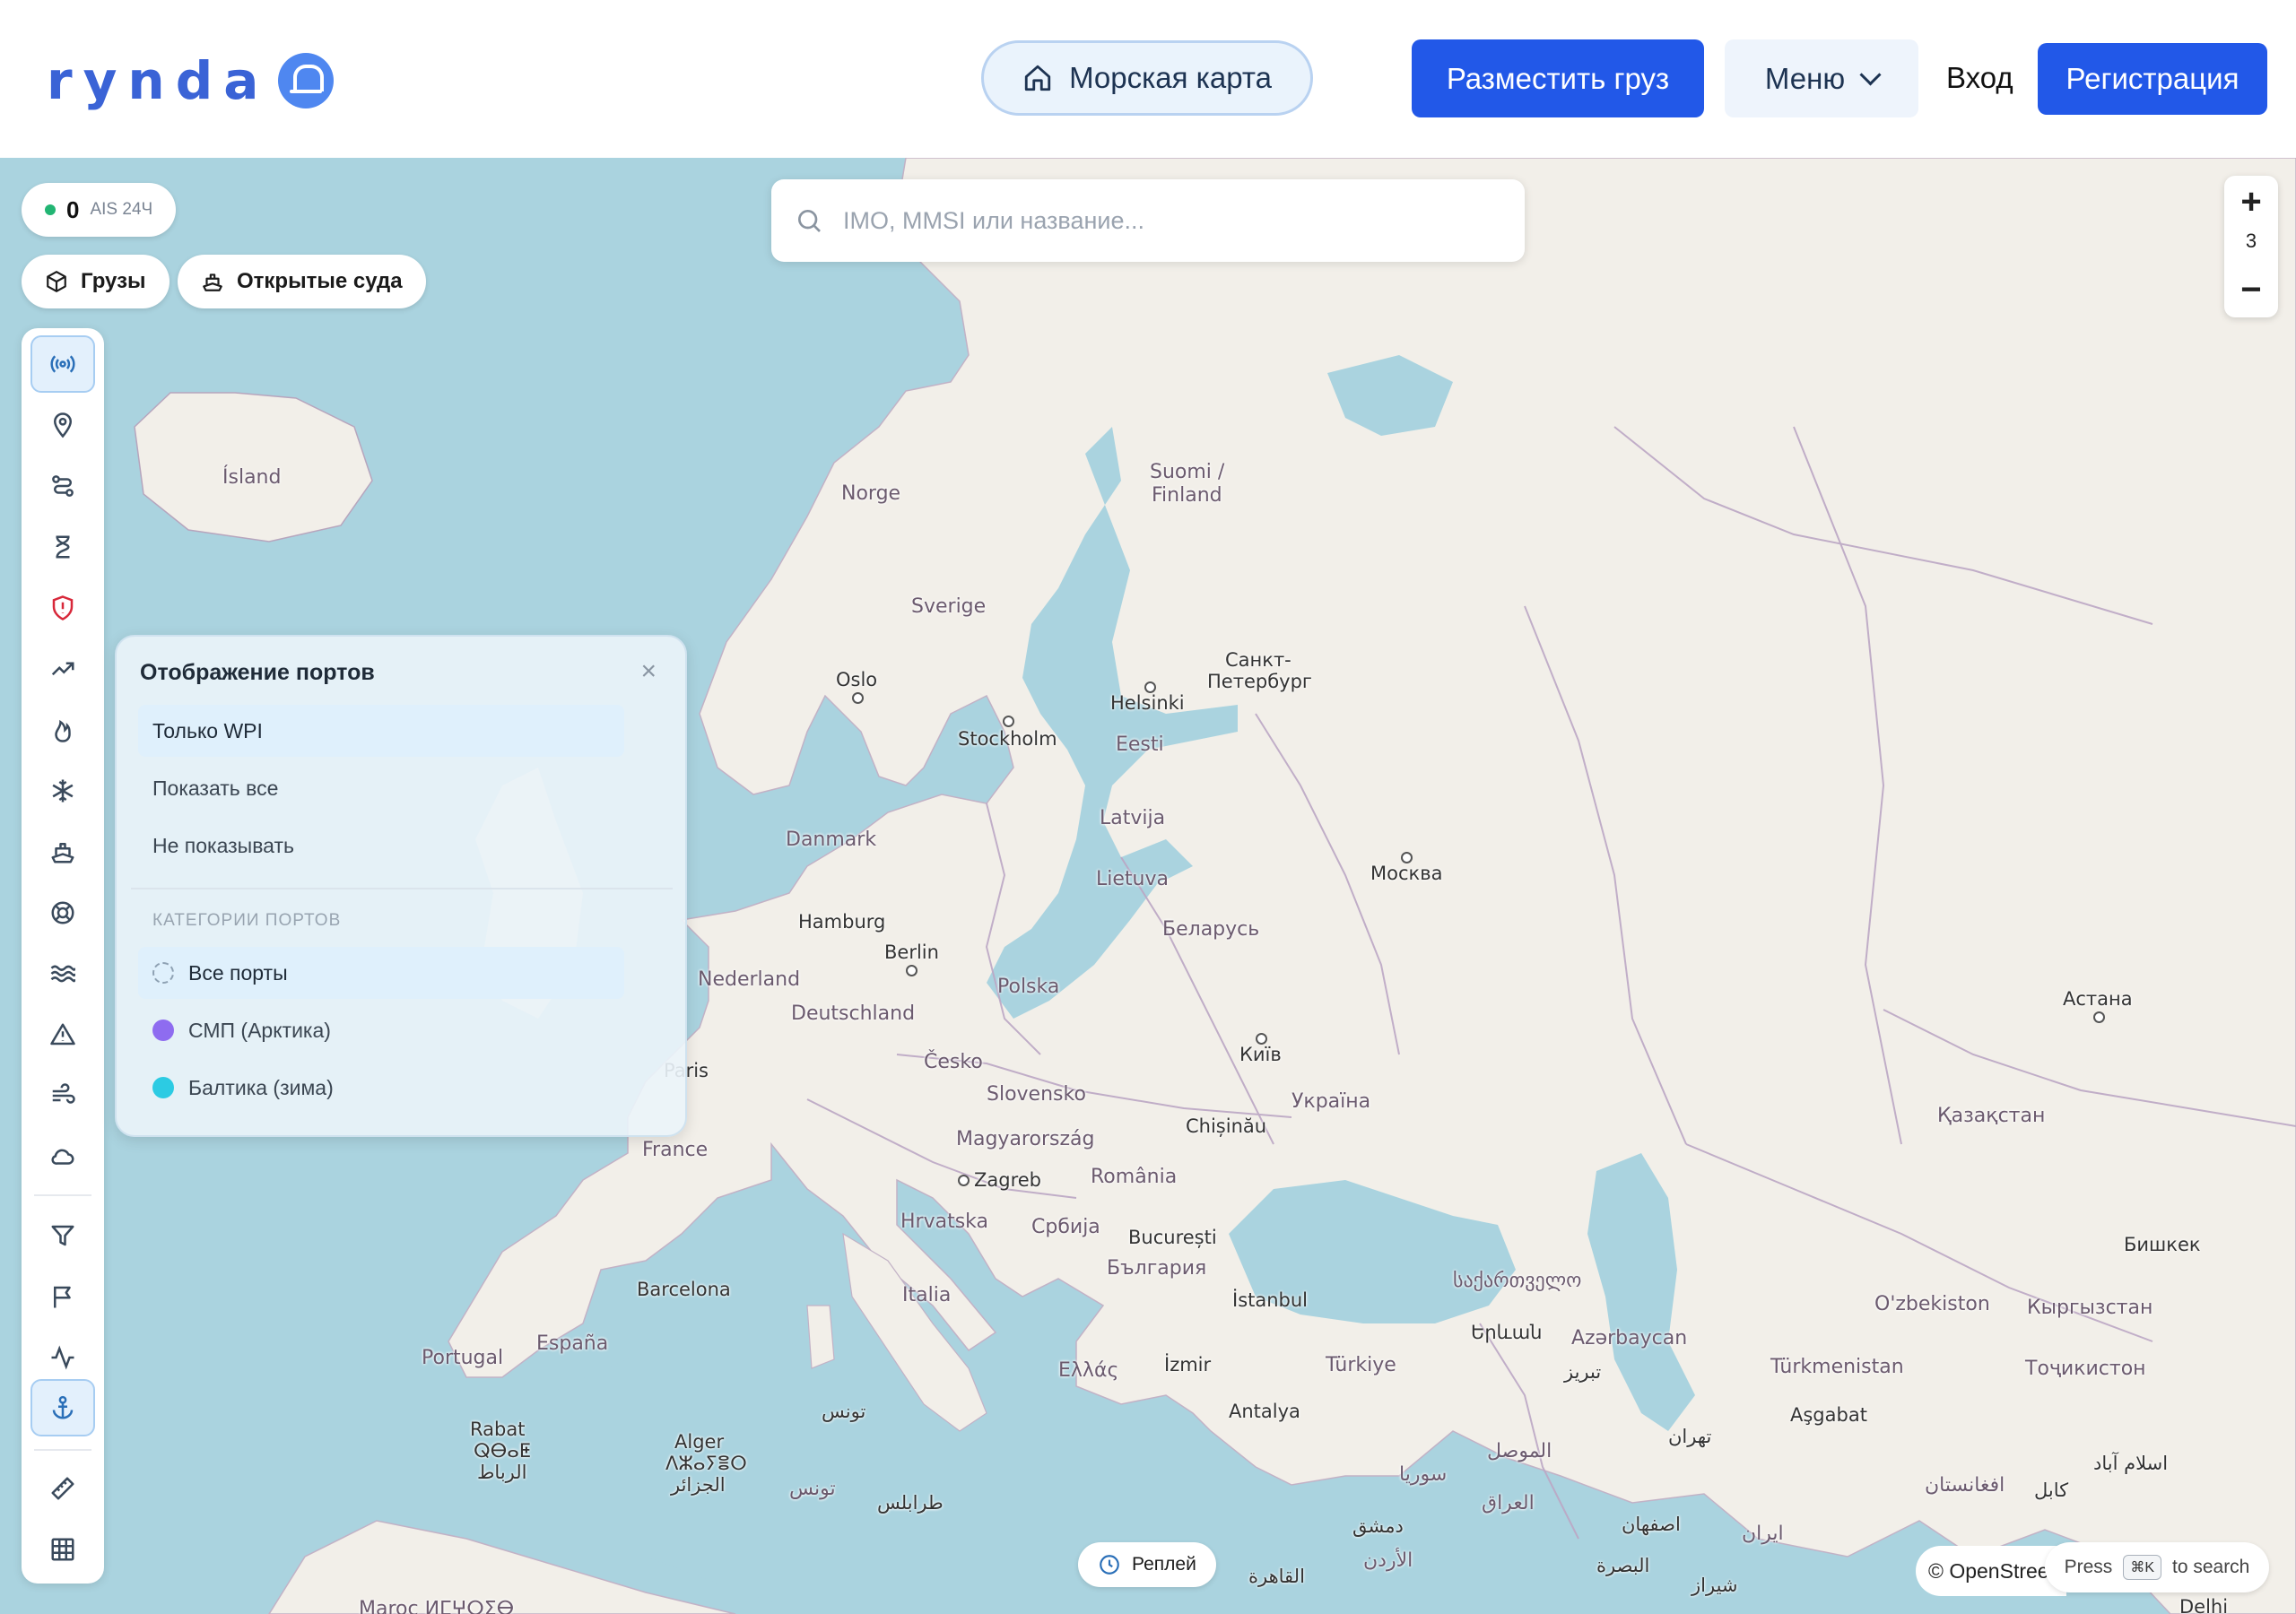  I want to click on location-pin-icon, so click(63, 425).